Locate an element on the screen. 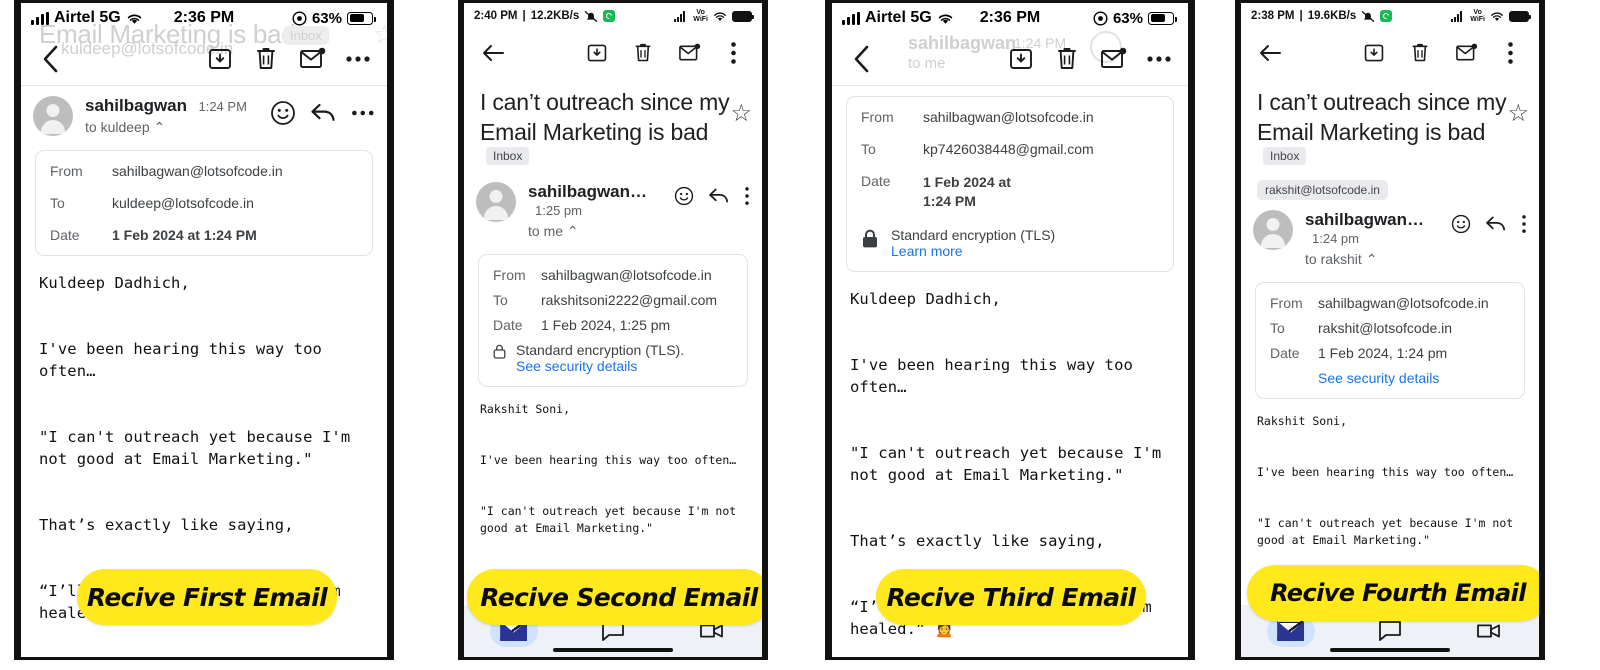 The width and height of the screenshot is (1600, 670). network-speed-label: 12.2KB/s is located at coordinates (555, 16).